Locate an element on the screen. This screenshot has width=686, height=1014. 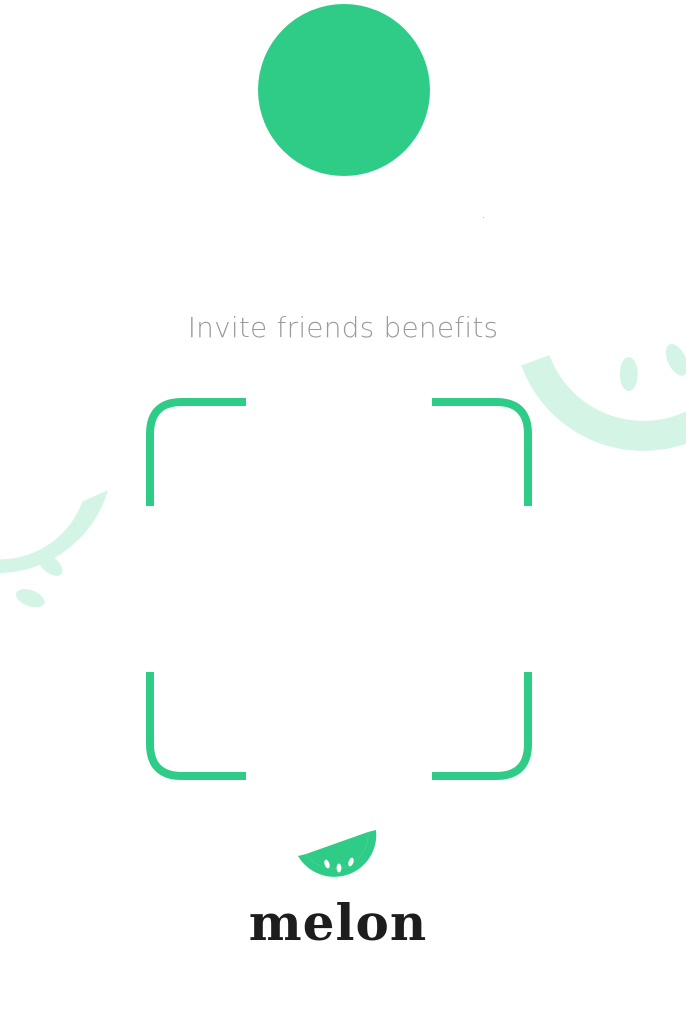
scan-corner-top-right is located at coordinates (482, 452).